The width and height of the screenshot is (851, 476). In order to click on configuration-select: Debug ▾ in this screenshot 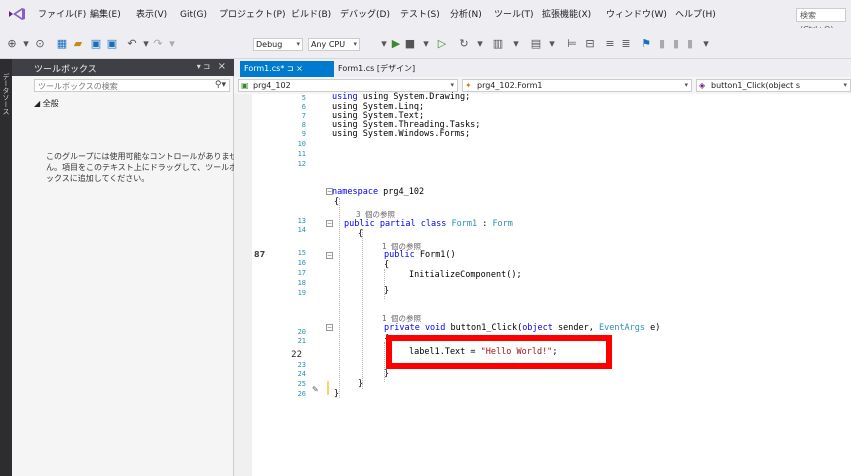, I will do `click(278, 44)`.